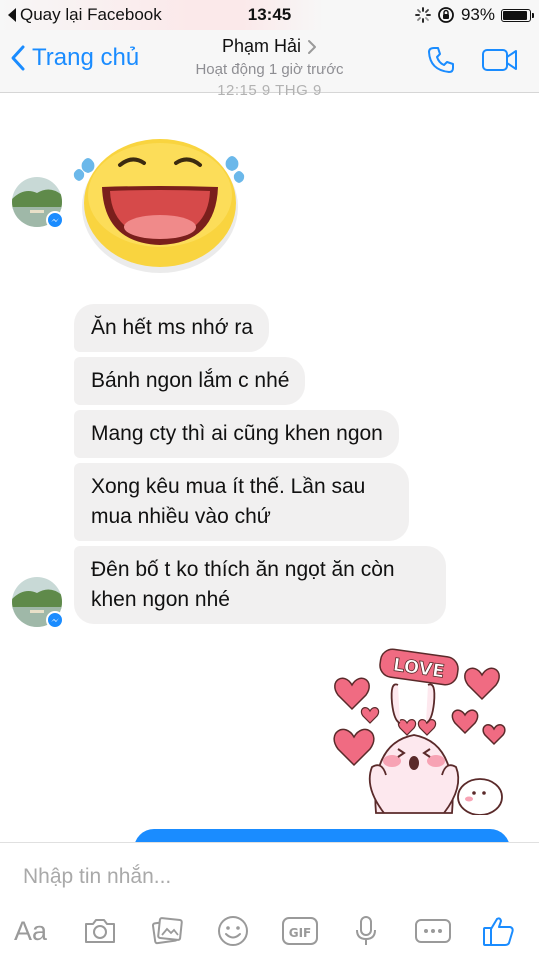 The image size is (539, 961). Describe the element at coordinates (172, 328) in the screenshot. I see `message-bubble-1: Ăn hết ms nhớ ra` at that location.